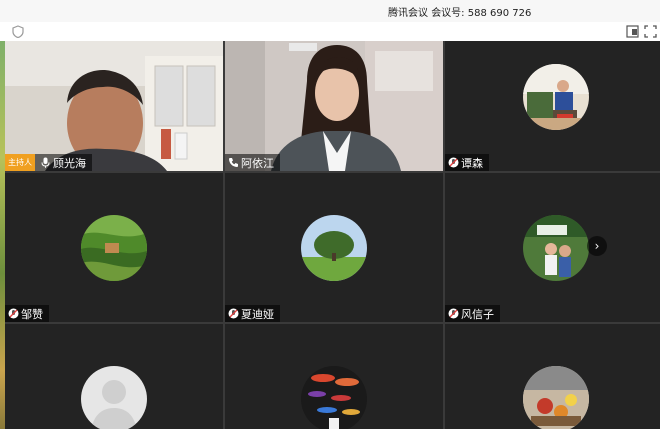 The height and width of the screenshot is (429, 660). Describe the element at coordinates (114, 397) in the screenshot. I see `default-avatar-icon` at that location.